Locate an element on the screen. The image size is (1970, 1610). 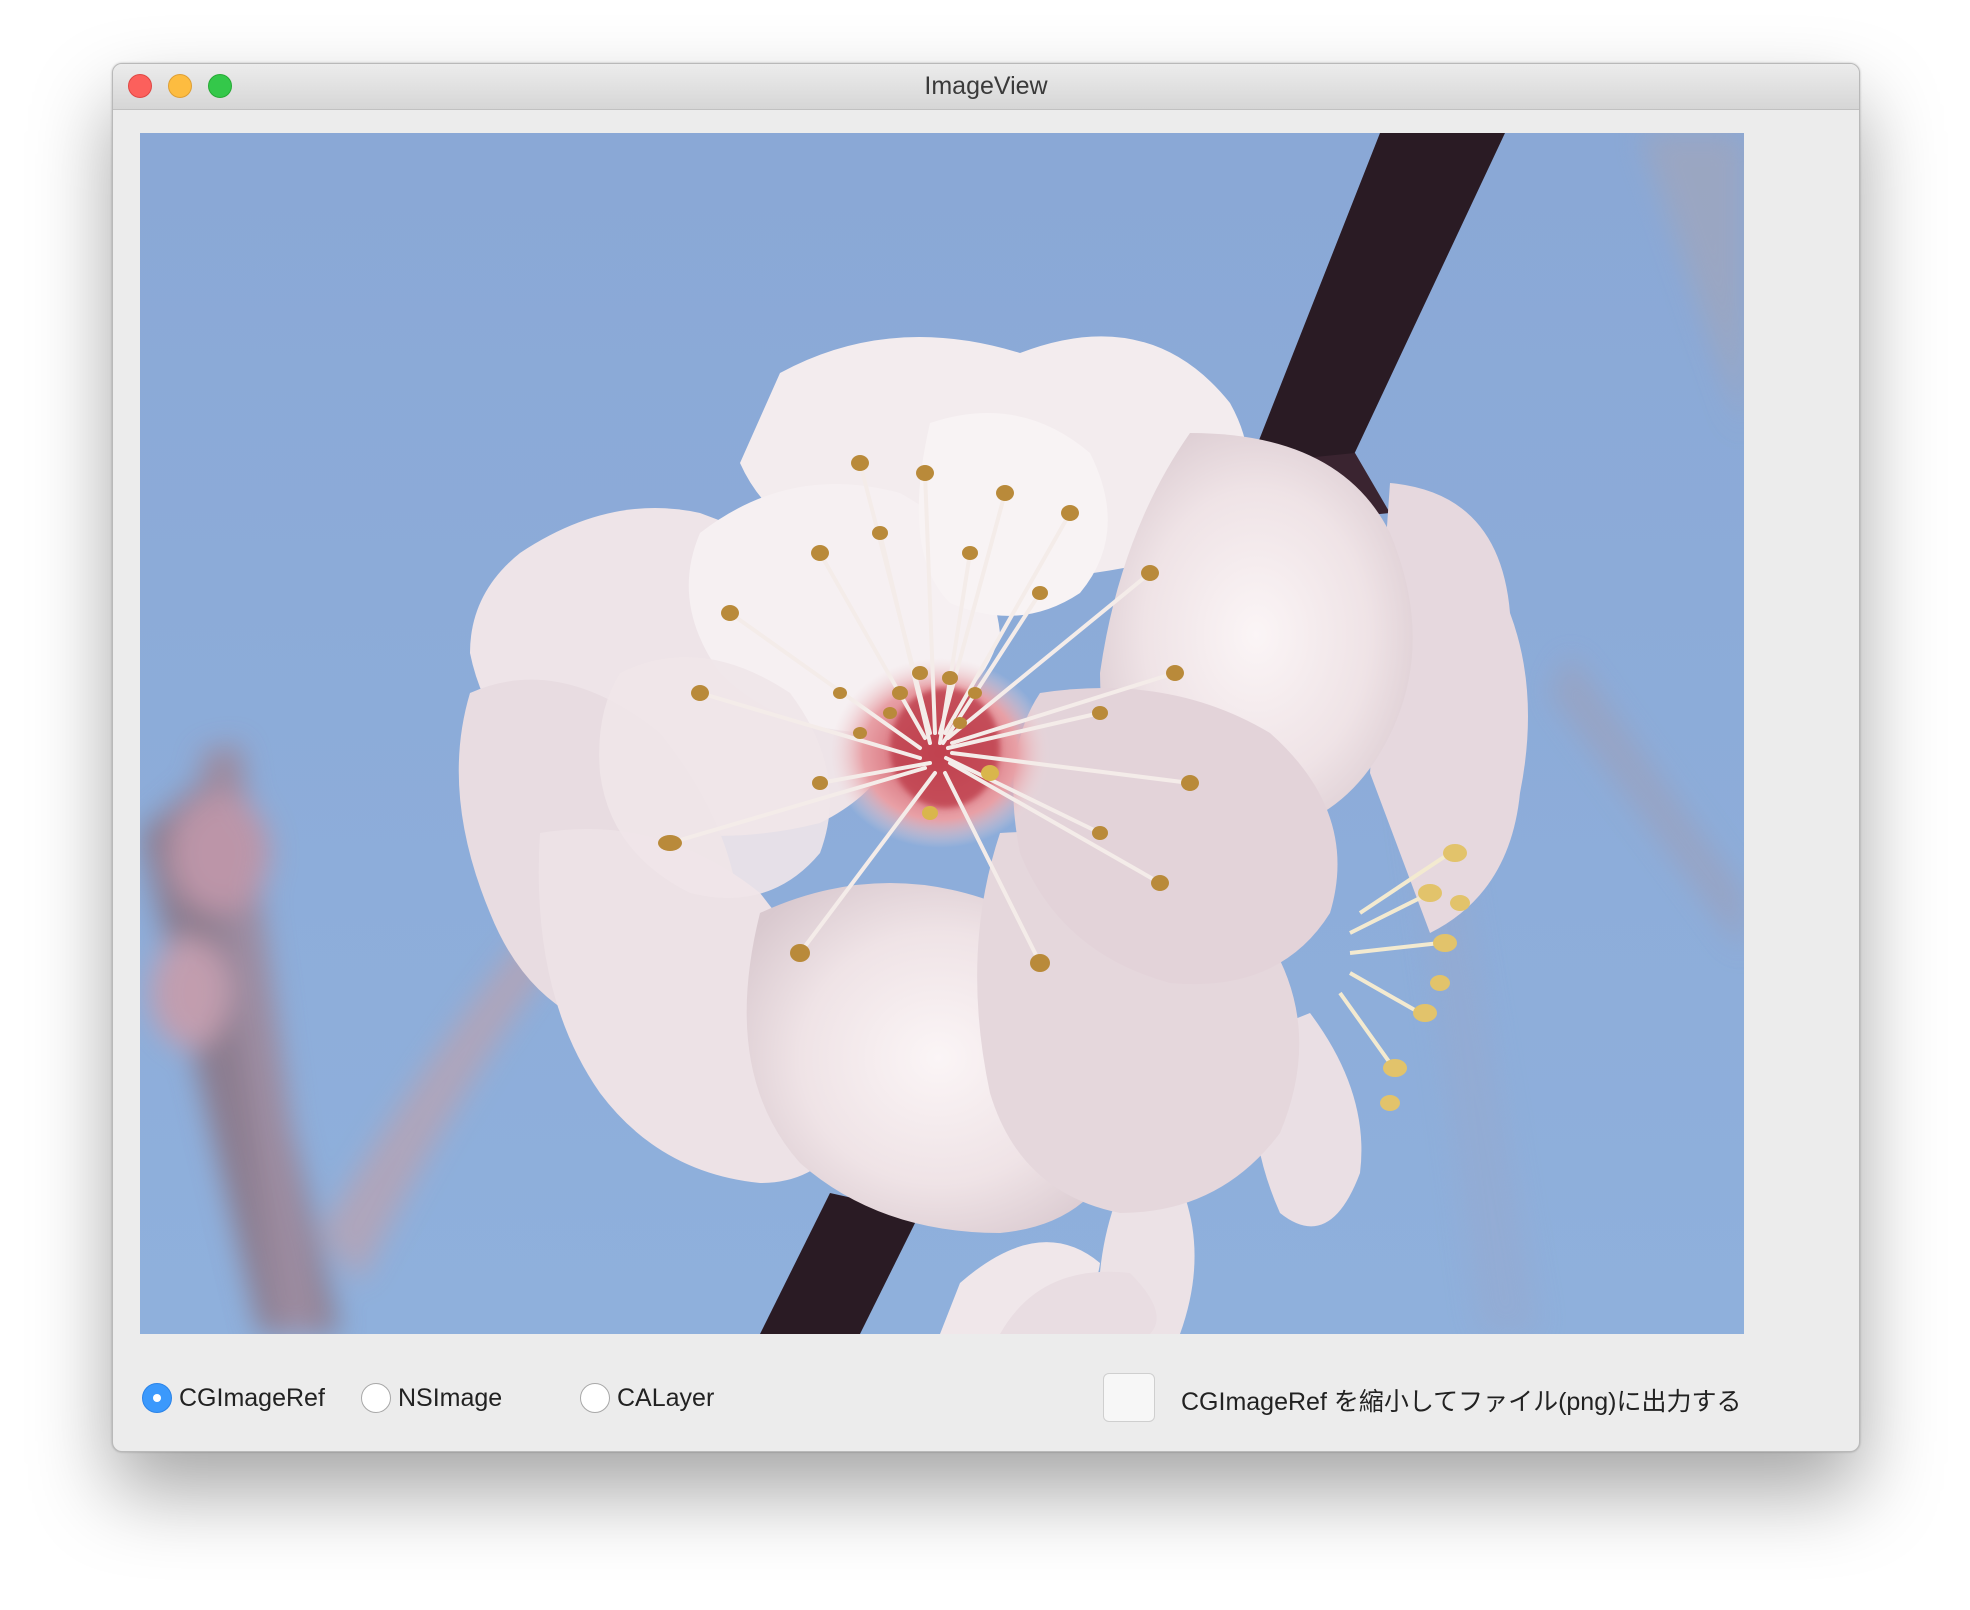
radio-calayer: CALayer is located at coordinates (647, 1398).